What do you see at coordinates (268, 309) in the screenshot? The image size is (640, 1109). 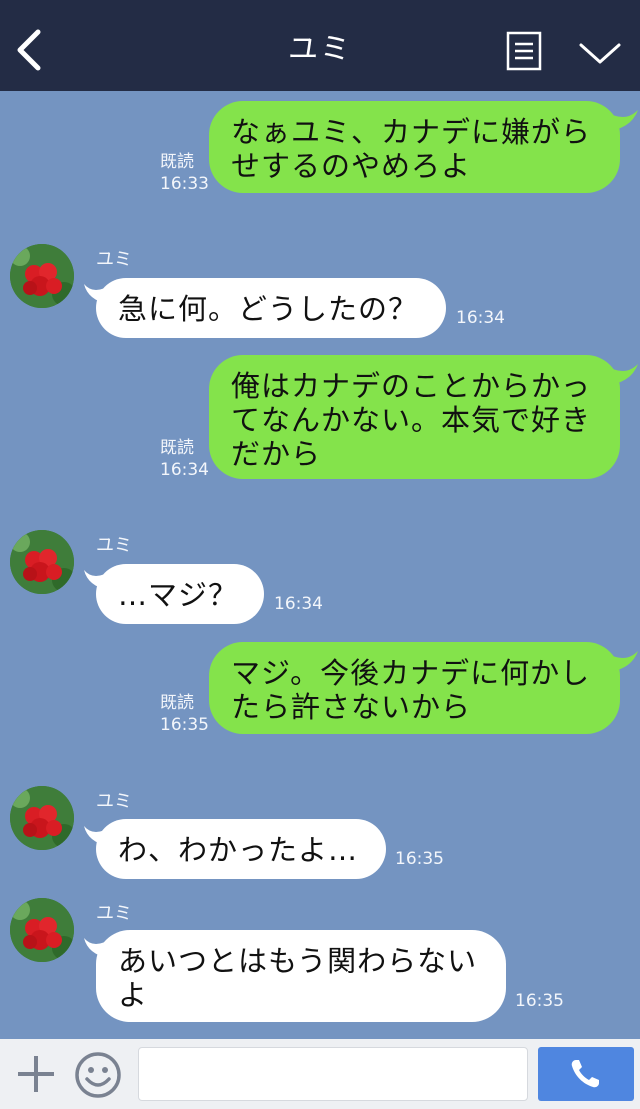 I see `message-text-line: 急に何。どうしたの？` at bounding box center [268, 309].